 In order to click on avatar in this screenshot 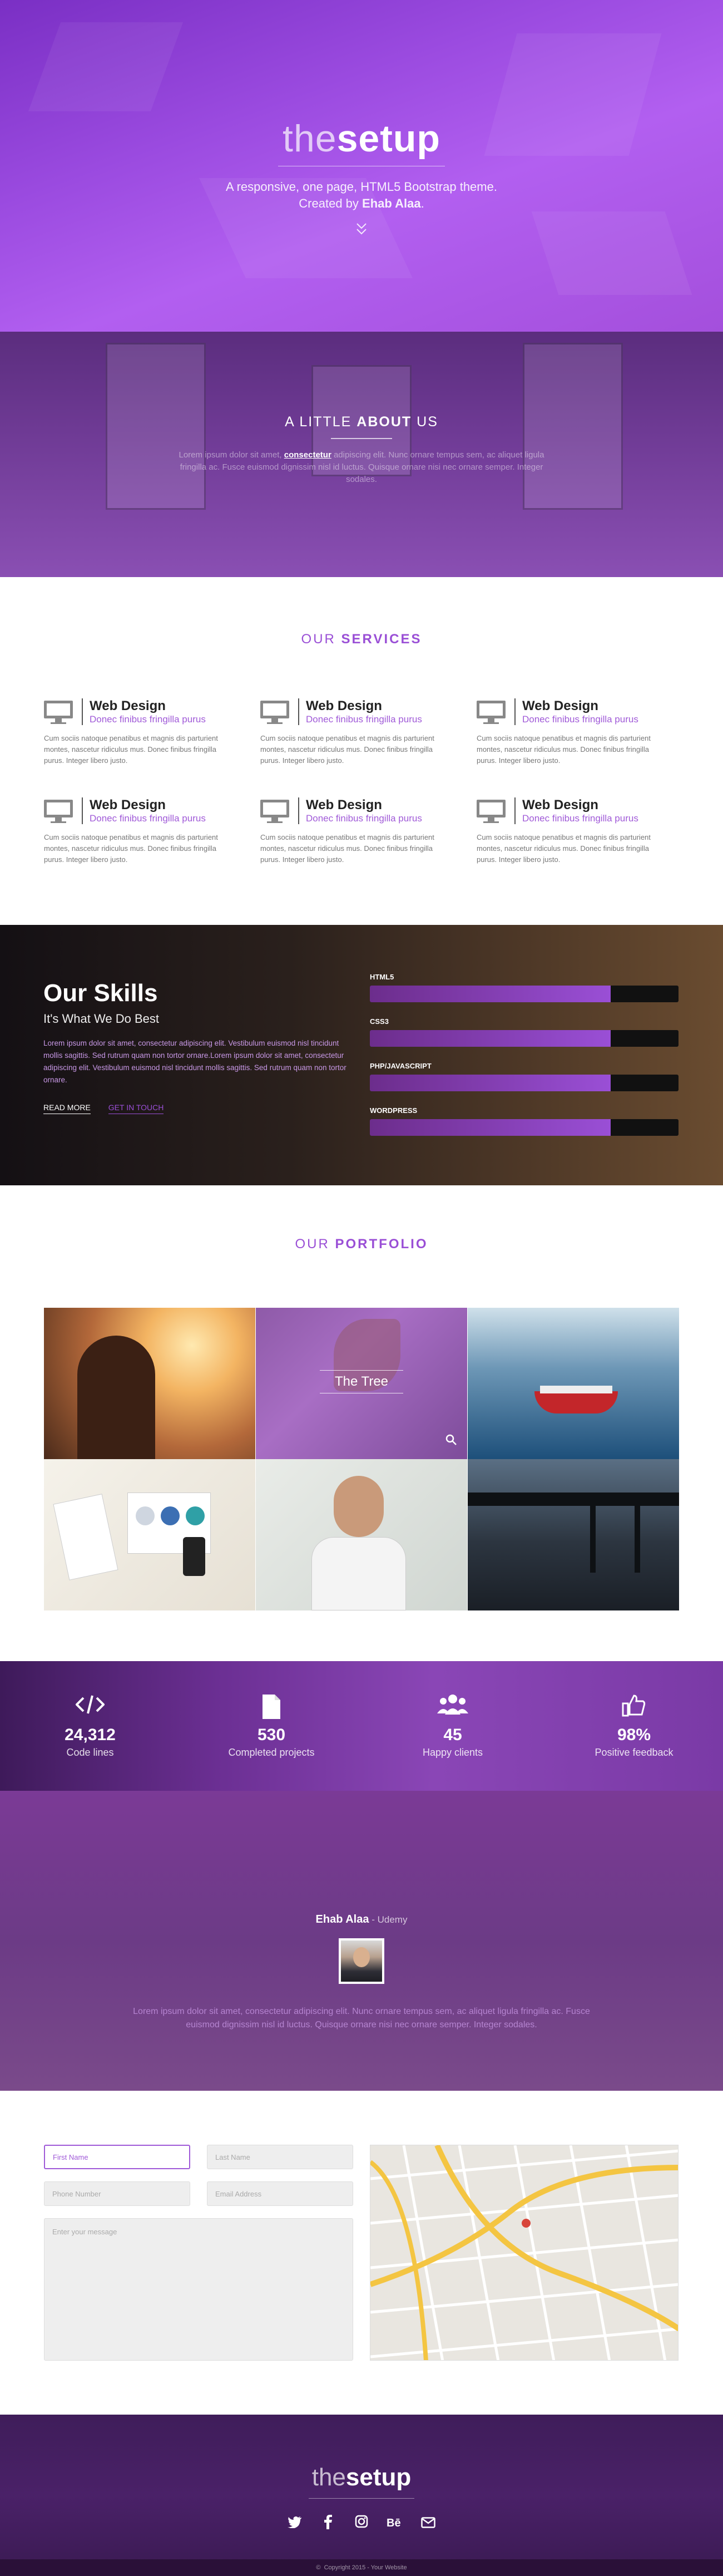, I will do `click(361, 1961)`.